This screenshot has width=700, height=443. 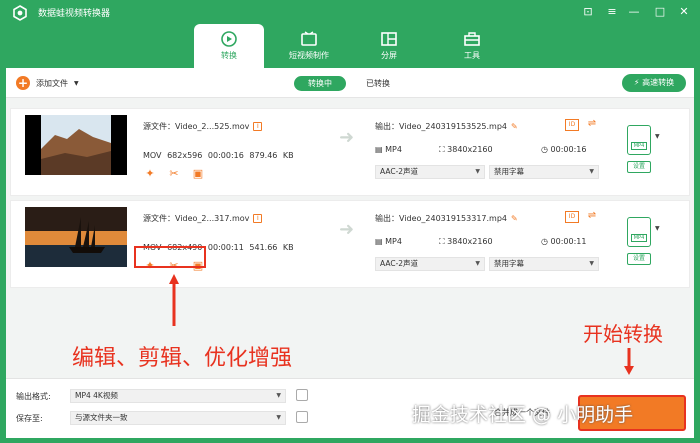 I want to click on tab-tools: 工具, so click(x=472, y=46).